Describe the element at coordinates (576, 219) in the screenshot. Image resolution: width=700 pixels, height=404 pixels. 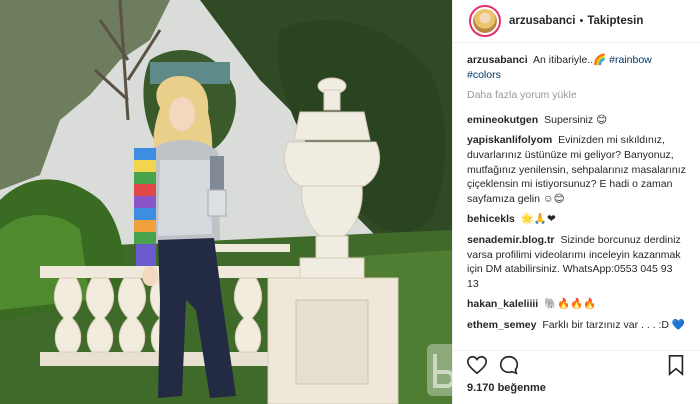
I see `comment-item: behicekls 🌟🙏❤` at that location.